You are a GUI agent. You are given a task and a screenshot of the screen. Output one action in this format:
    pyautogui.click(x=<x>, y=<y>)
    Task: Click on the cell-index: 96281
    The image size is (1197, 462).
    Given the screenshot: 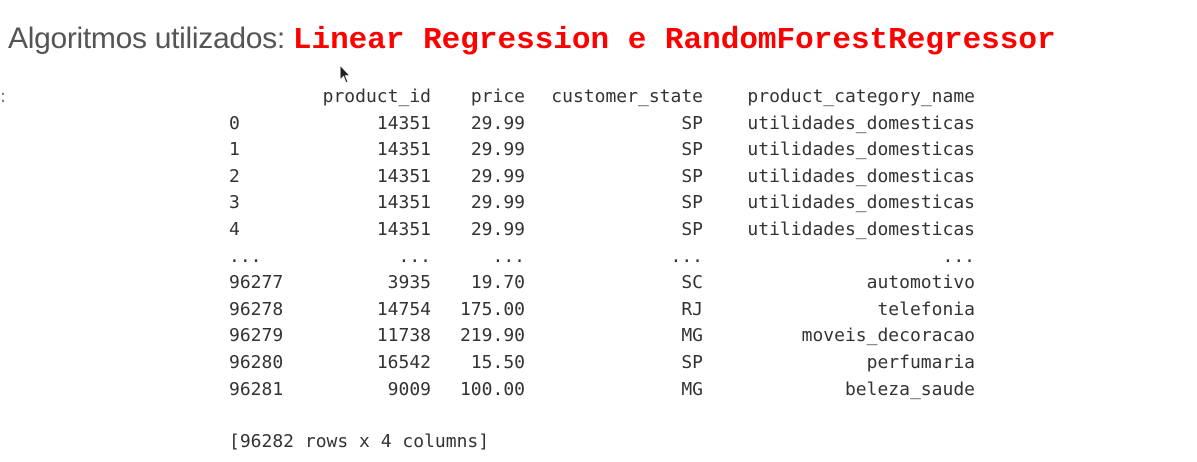 What is the action you would take?
    pyautogui.click(x=256, y=389)
    